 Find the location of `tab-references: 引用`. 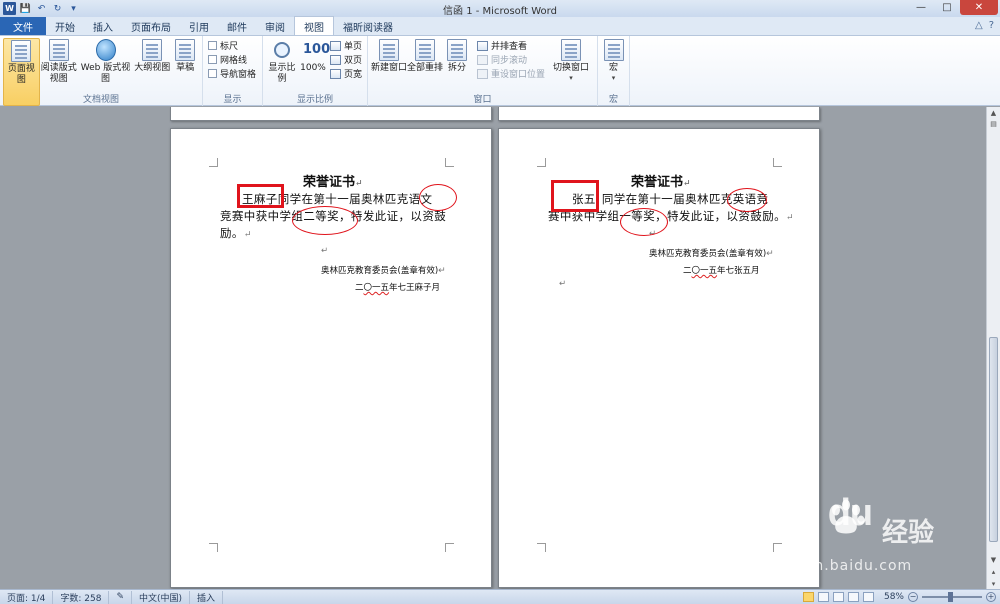

tab-references: 引用 is located at coordinates (199, 26).